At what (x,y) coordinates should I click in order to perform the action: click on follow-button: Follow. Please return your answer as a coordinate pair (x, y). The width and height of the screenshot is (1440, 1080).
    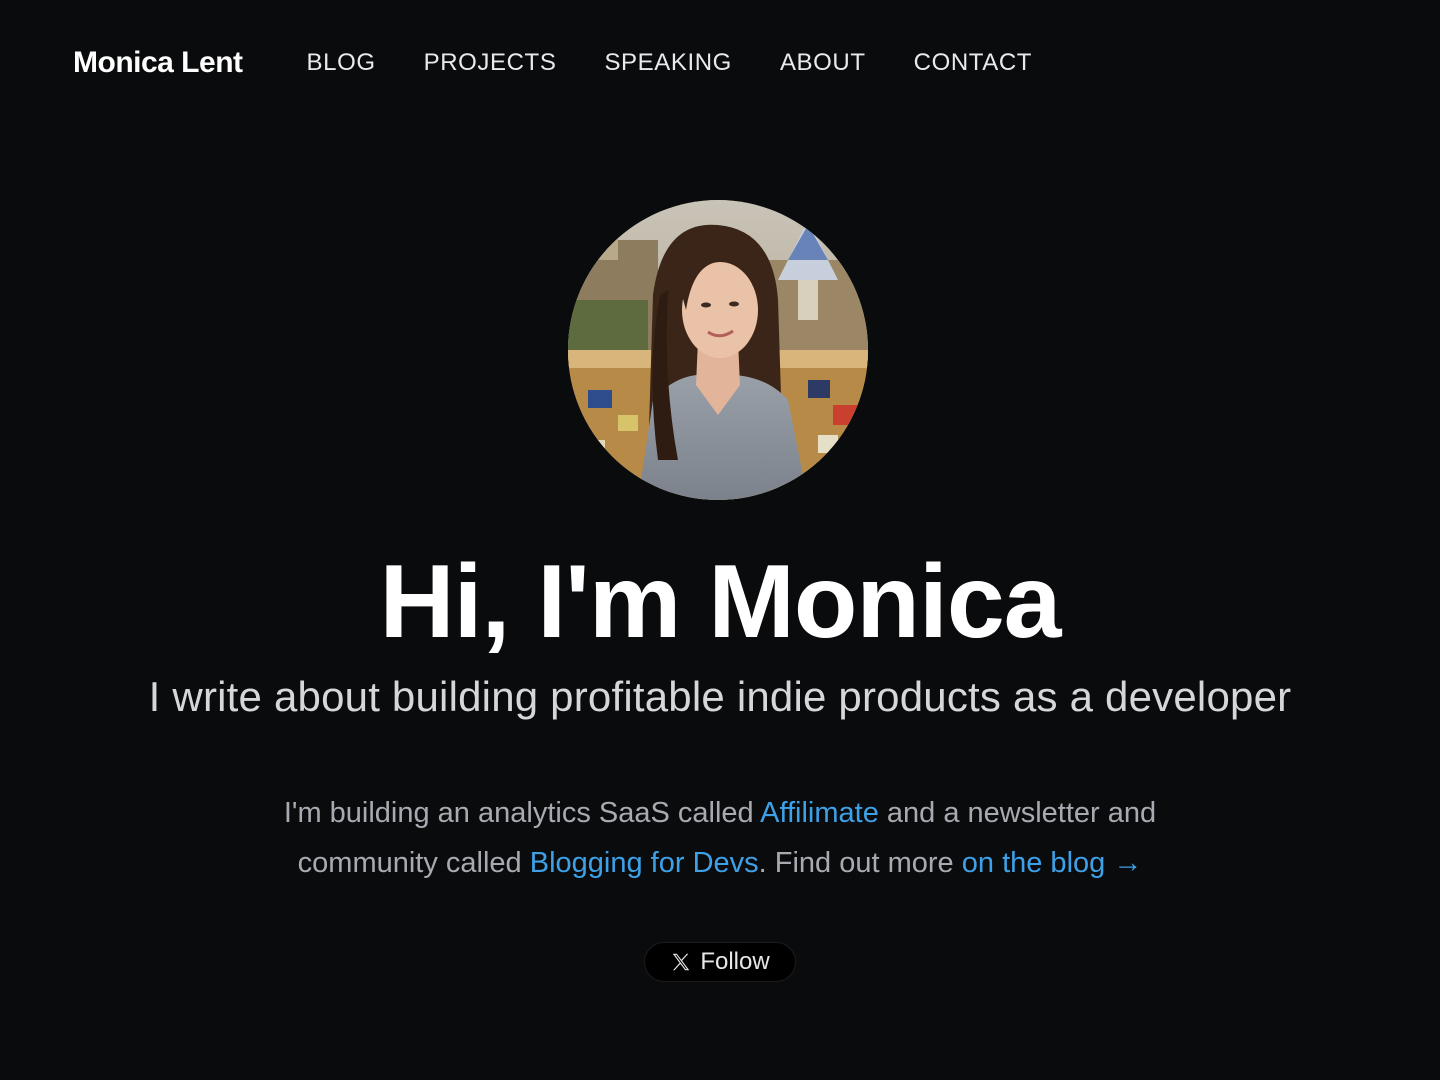
    Looking at the image, I should click on (720, 962).